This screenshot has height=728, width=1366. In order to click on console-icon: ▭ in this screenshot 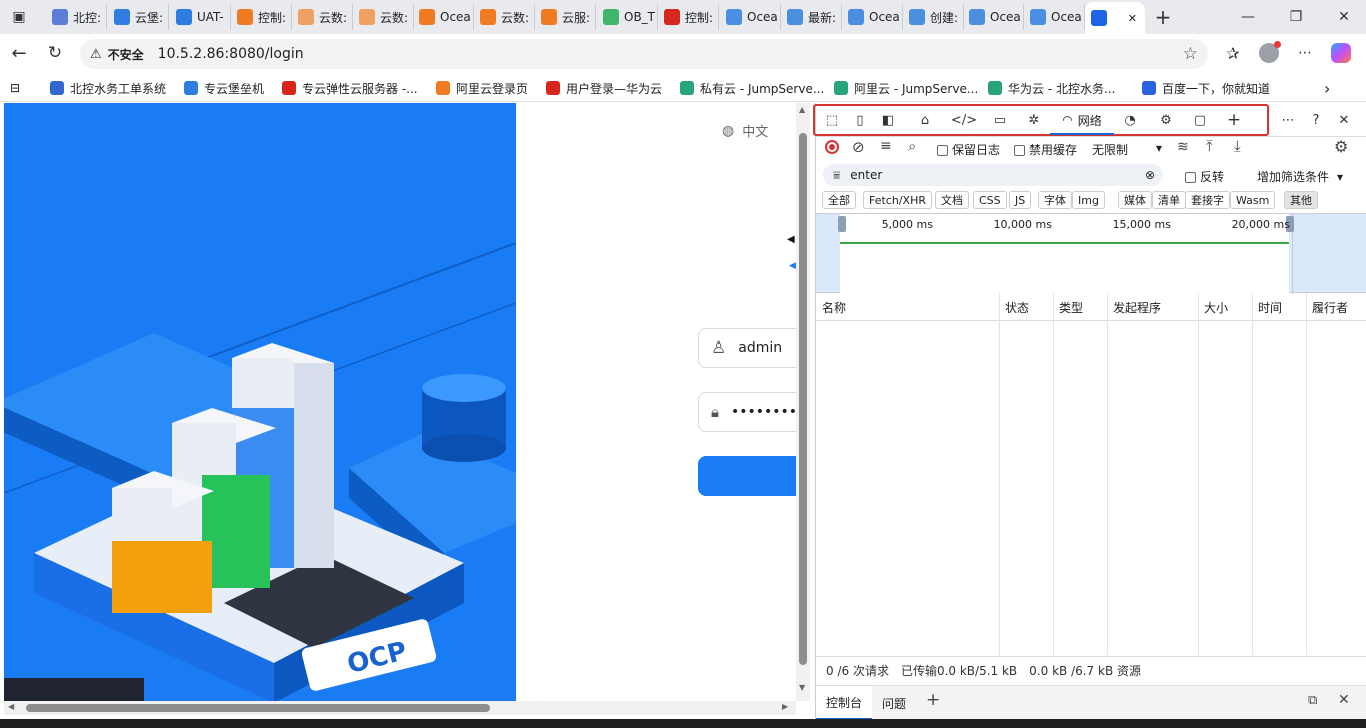, I will do `click(1000, 120)`.